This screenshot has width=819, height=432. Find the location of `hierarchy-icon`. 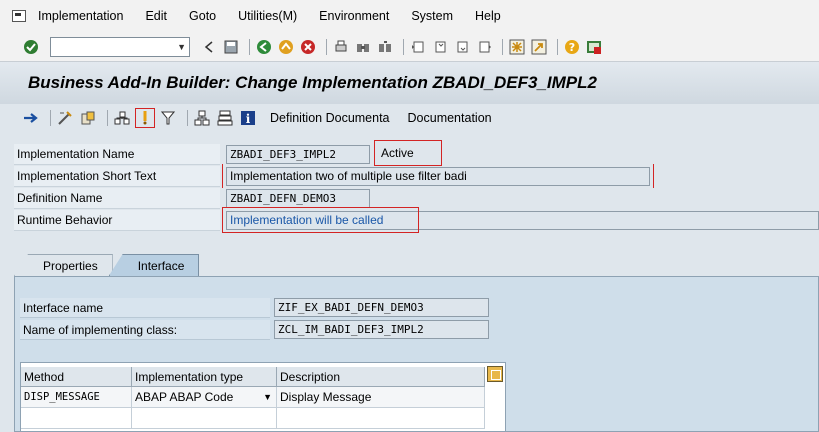

hierarchy-icon is located at coordinates (122, 118).